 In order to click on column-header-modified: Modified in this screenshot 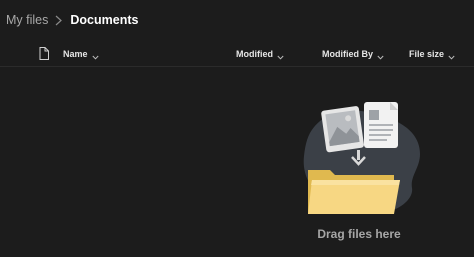, I will do `click(260, 54)`.